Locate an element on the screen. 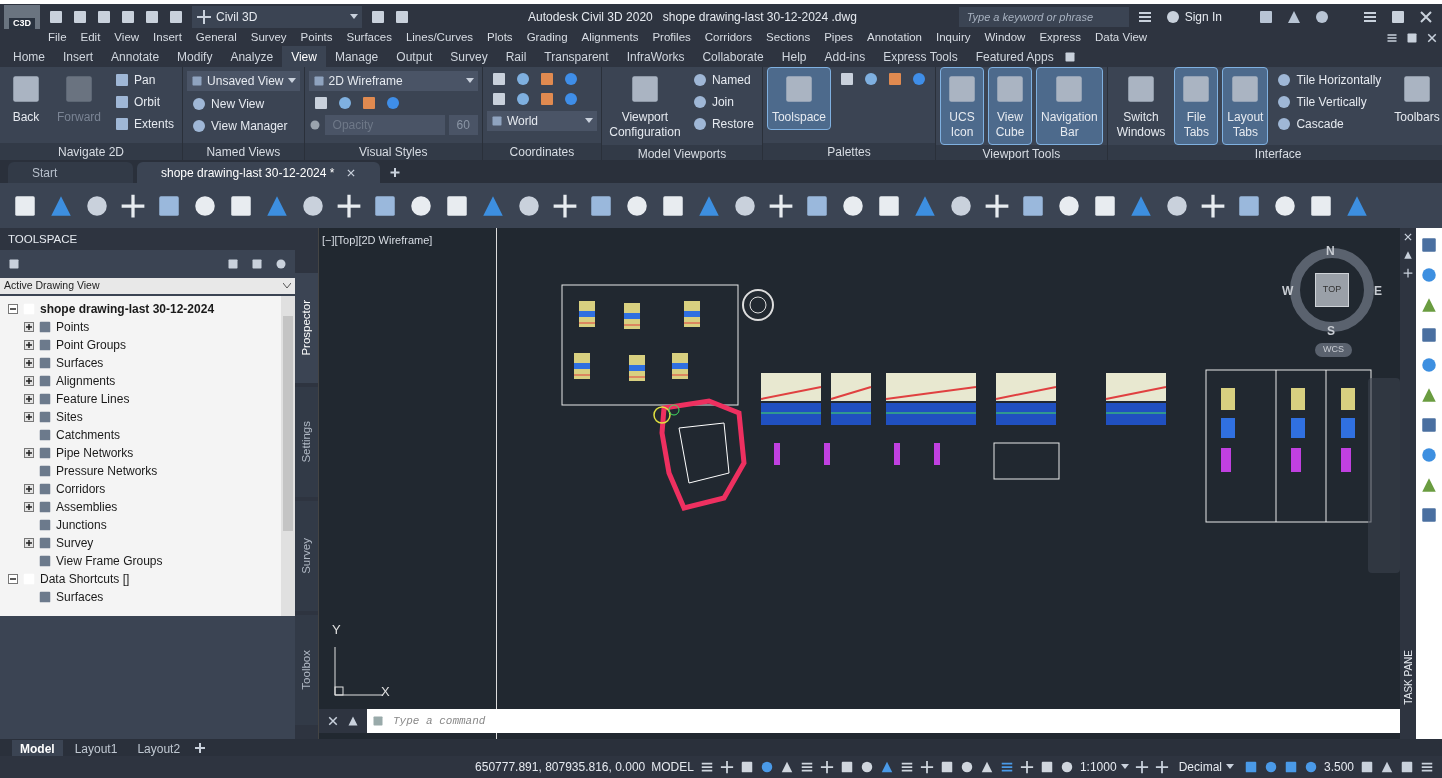 The image size is (1442, 778). app-logo-button: C3D is located at coordinates (22, 17).